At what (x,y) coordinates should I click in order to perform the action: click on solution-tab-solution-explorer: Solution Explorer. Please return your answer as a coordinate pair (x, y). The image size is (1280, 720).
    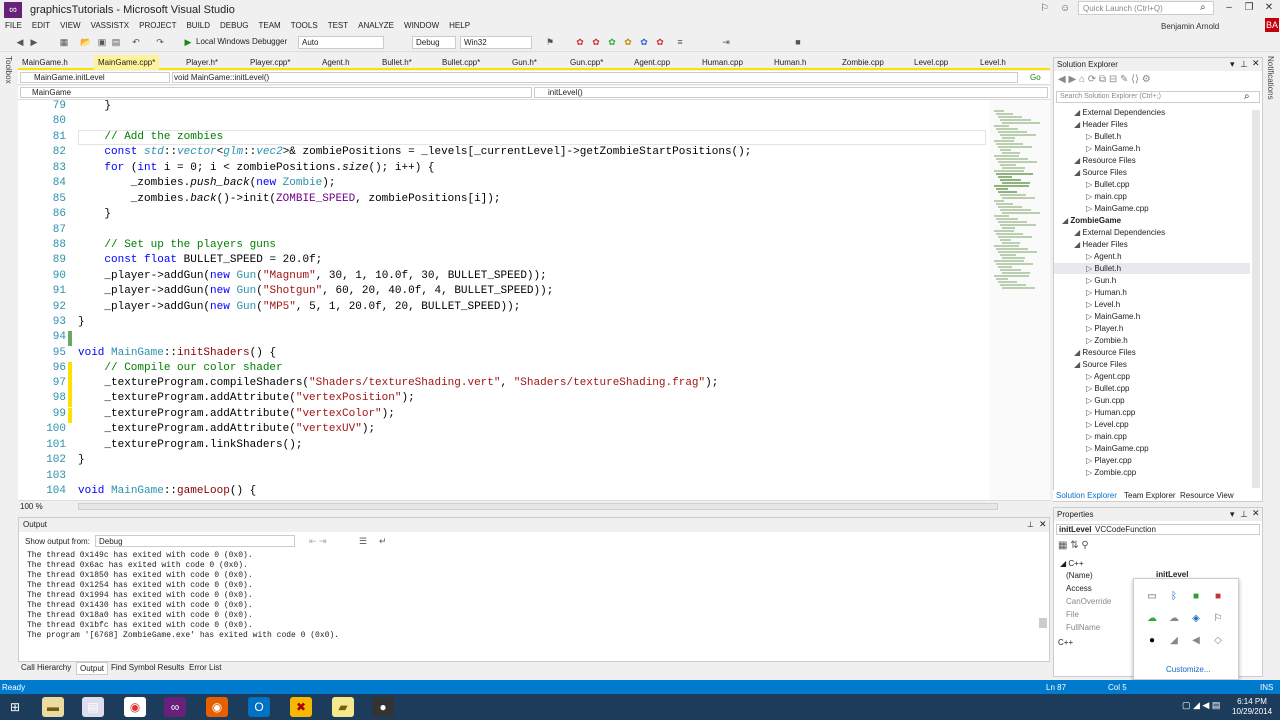
    Looking at the image, I should click on (1086, 495).